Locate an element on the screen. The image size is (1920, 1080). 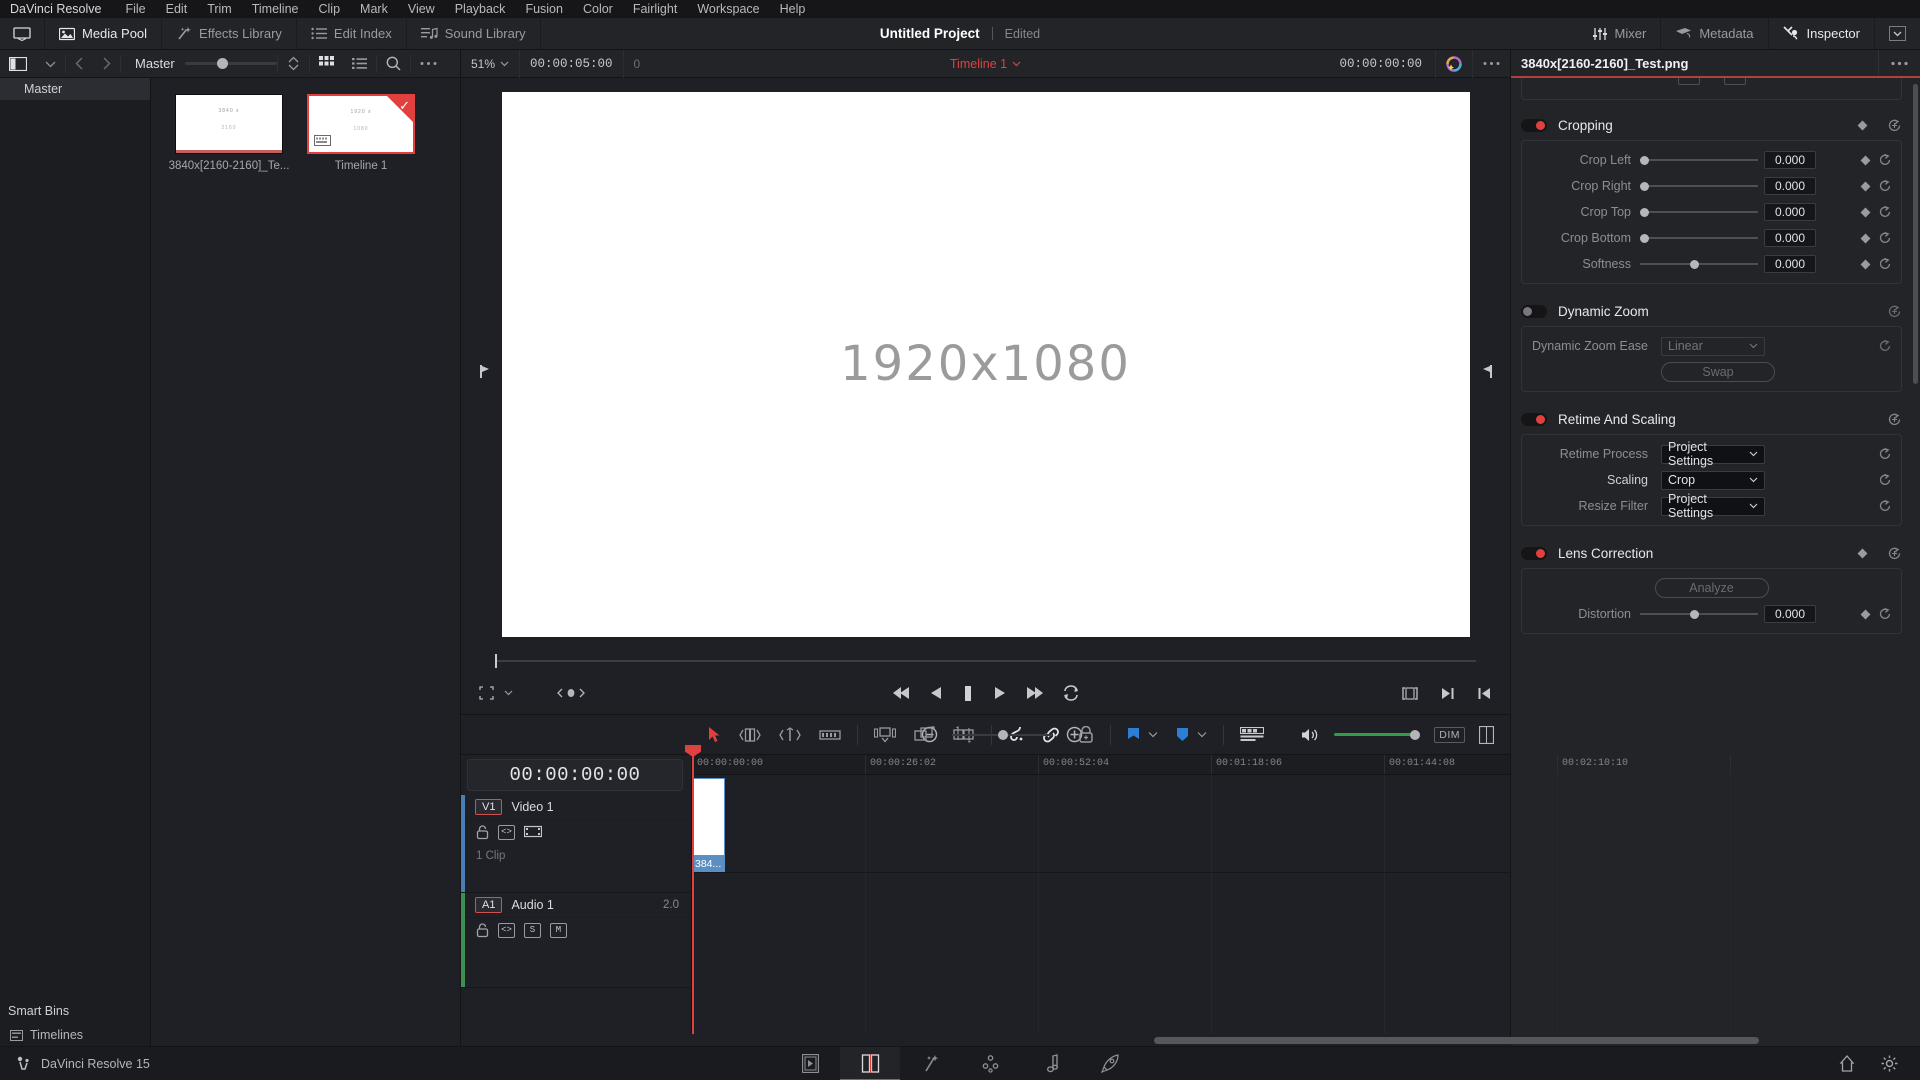
softness-slider is located at coordinates (1699, 264).